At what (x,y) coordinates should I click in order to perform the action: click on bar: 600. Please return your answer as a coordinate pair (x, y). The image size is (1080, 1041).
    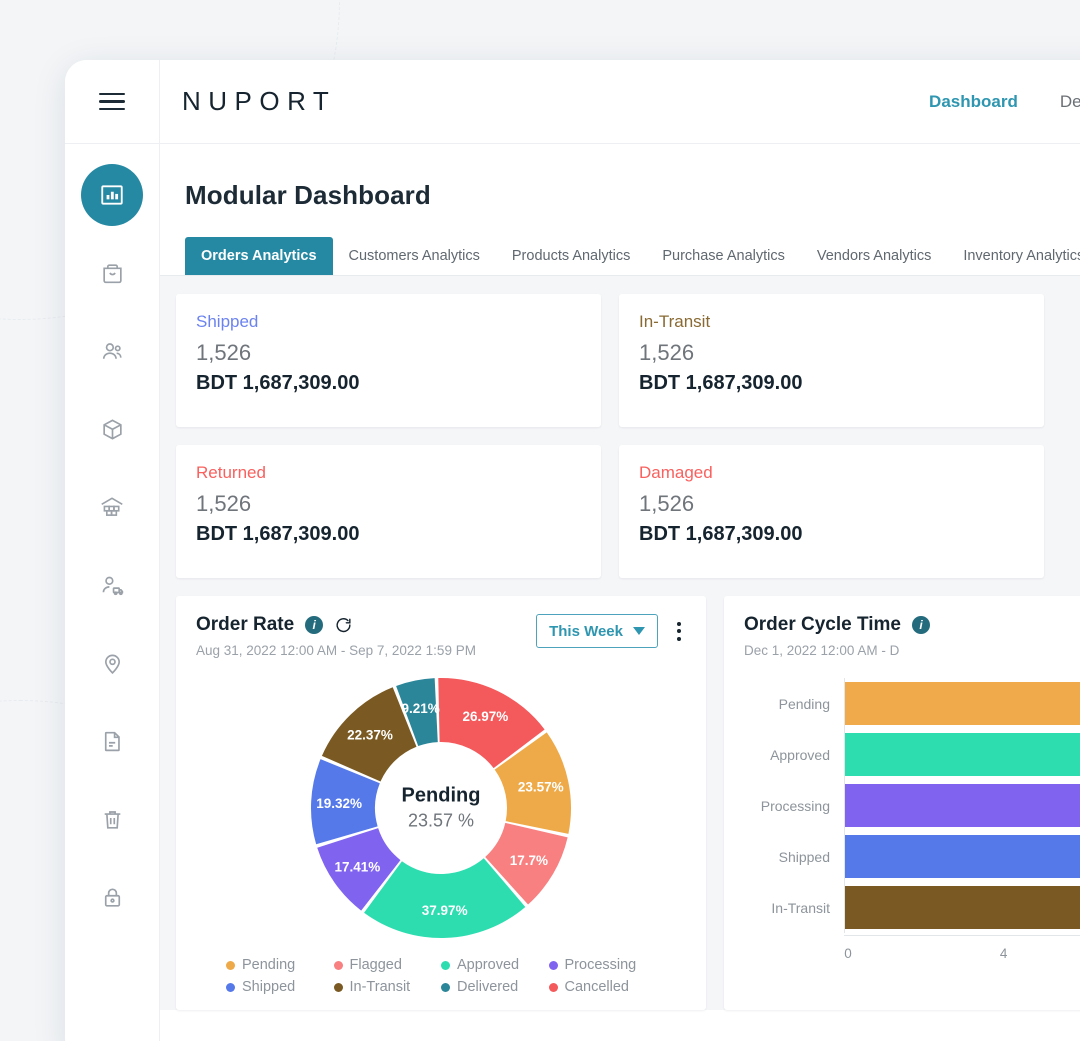
    Looking at the image, I should click on (962, 907).